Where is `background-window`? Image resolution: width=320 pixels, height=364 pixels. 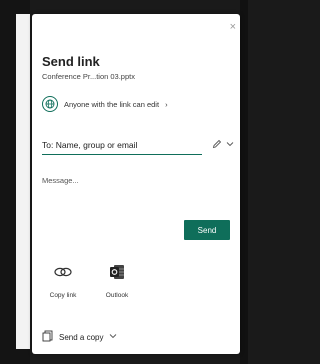
background-window is located at coordinates (15, 182).